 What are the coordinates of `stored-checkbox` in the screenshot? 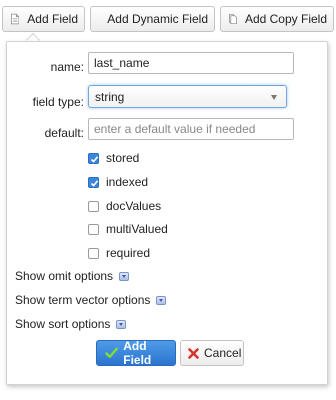 It's located at (93, 158).